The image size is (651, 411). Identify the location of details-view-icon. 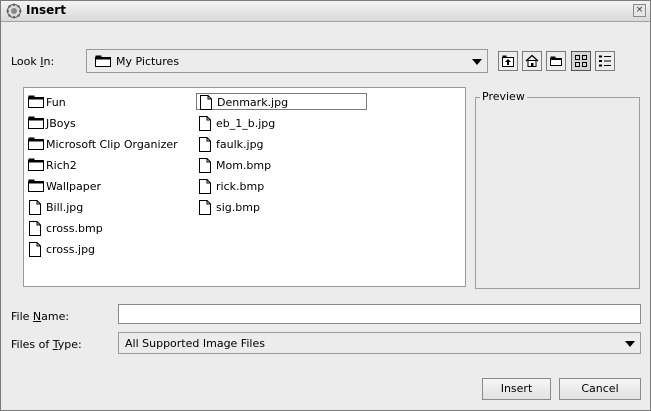
(605, 61).